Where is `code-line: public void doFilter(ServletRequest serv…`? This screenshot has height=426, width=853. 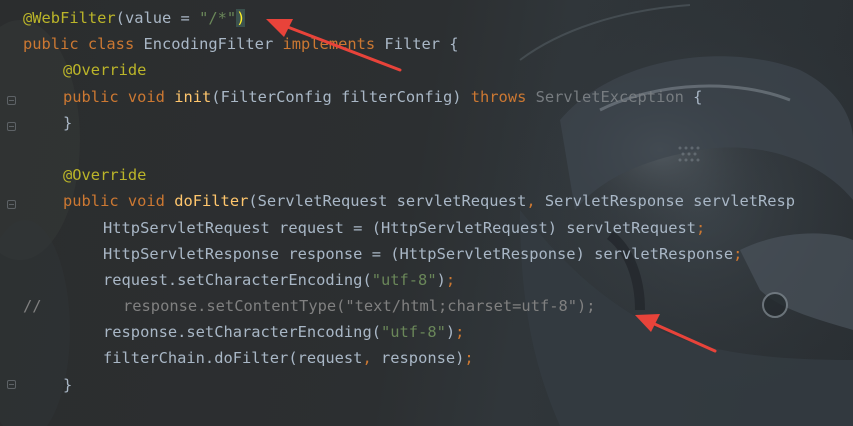
code-line: public void doFilter(ServletRequest serv… is located at coordinates (429, 201).